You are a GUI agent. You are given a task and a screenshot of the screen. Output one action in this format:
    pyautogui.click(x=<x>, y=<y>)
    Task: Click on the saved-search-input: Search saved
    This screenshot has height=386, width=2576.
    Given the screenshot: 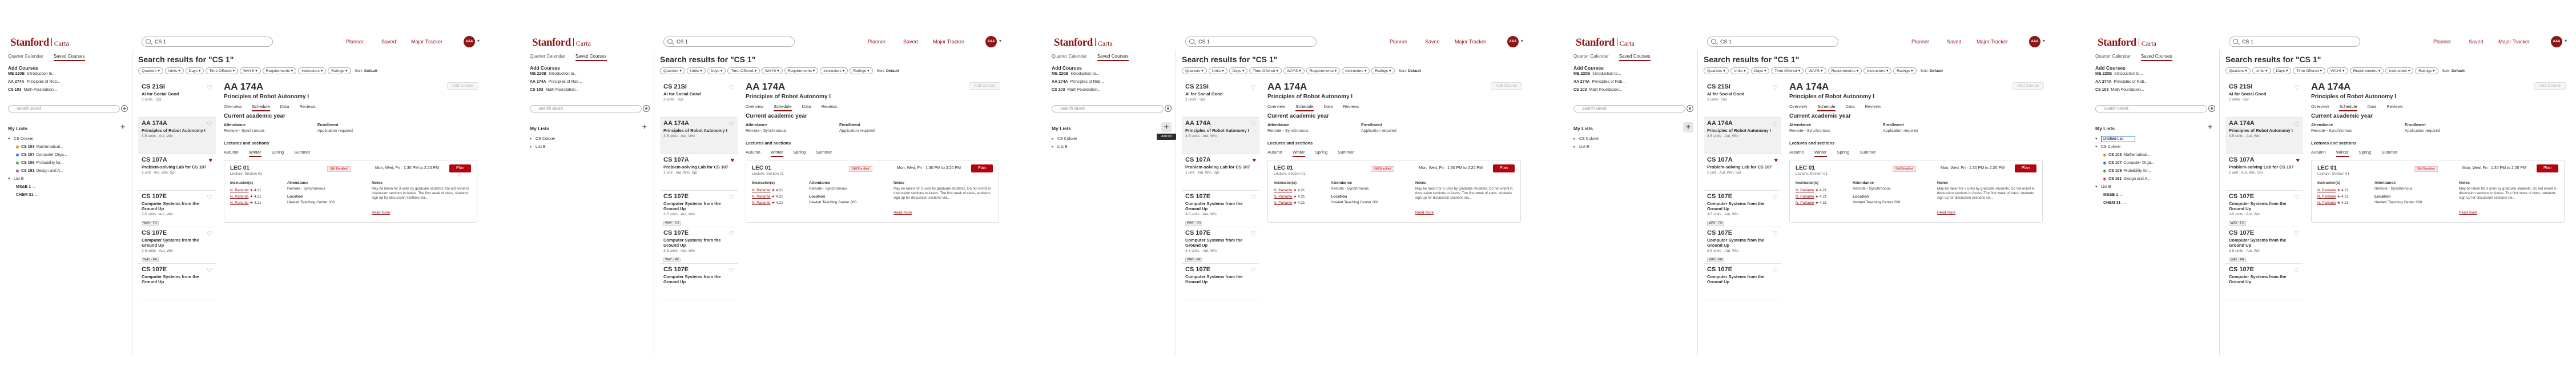 What is the action you would take?
    pyautogui.click(x=64, y=108)
    